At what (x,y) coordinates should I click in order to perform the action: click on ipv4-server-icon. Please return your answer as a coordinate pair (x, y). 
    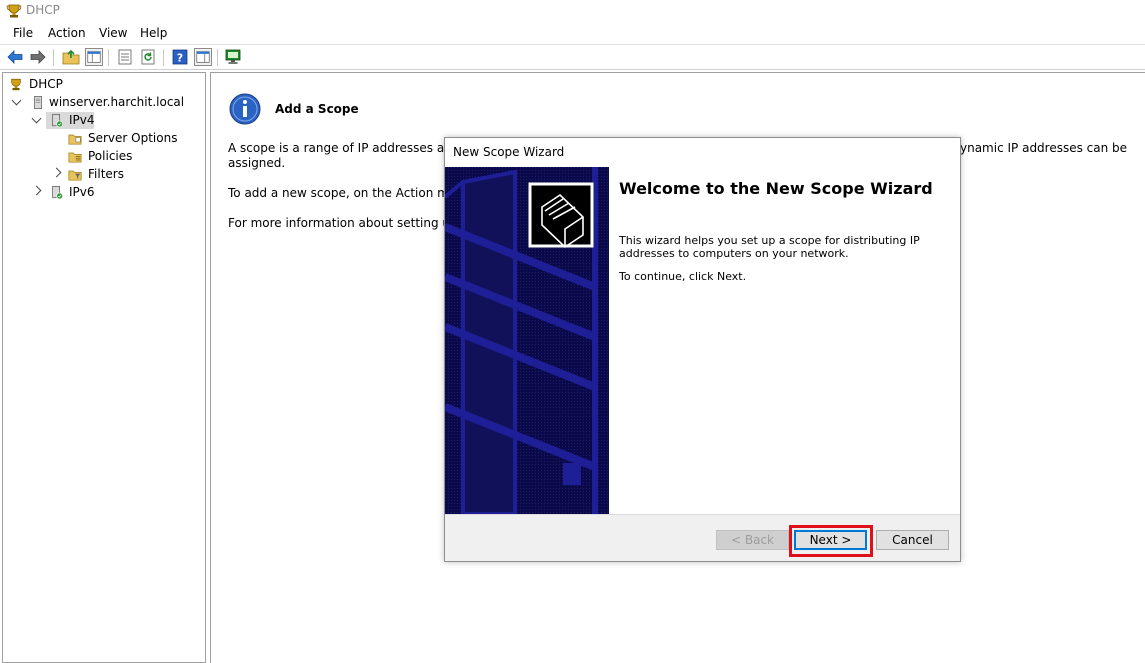
    Looking at the image, I should click on (58, 121).